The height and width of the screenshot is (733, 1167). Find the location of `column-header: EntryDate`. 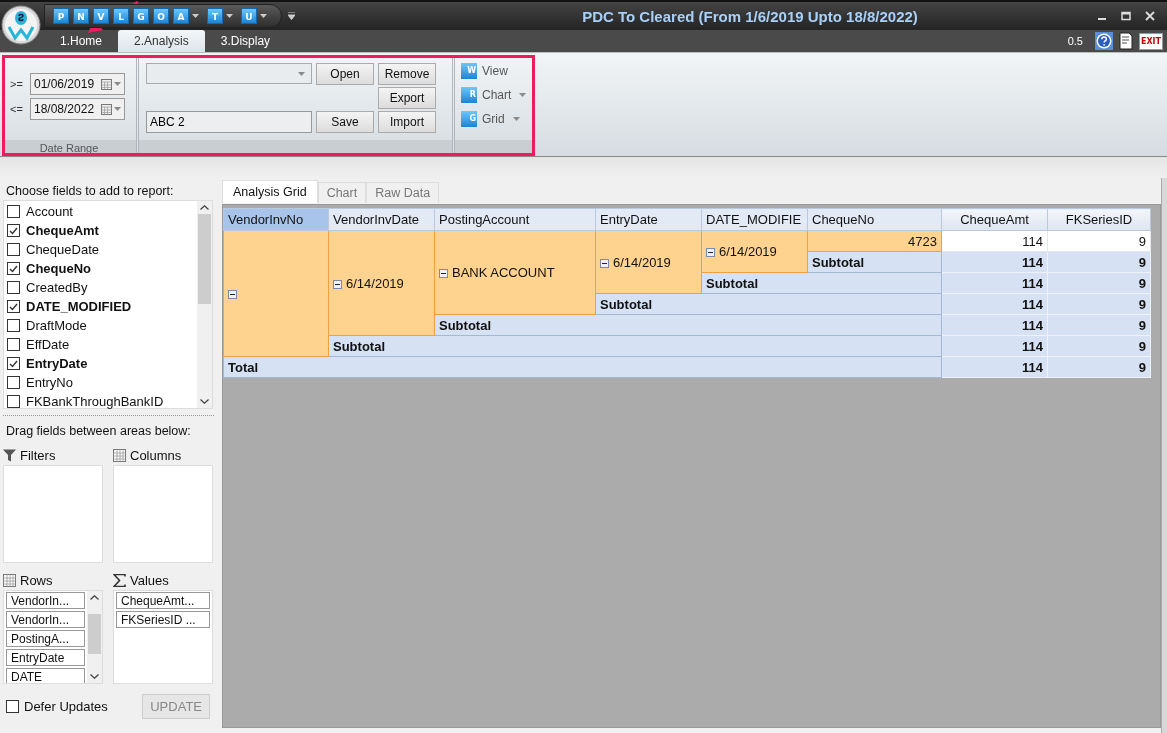

column-header: EntryDate is located at coordinates (648, 219).